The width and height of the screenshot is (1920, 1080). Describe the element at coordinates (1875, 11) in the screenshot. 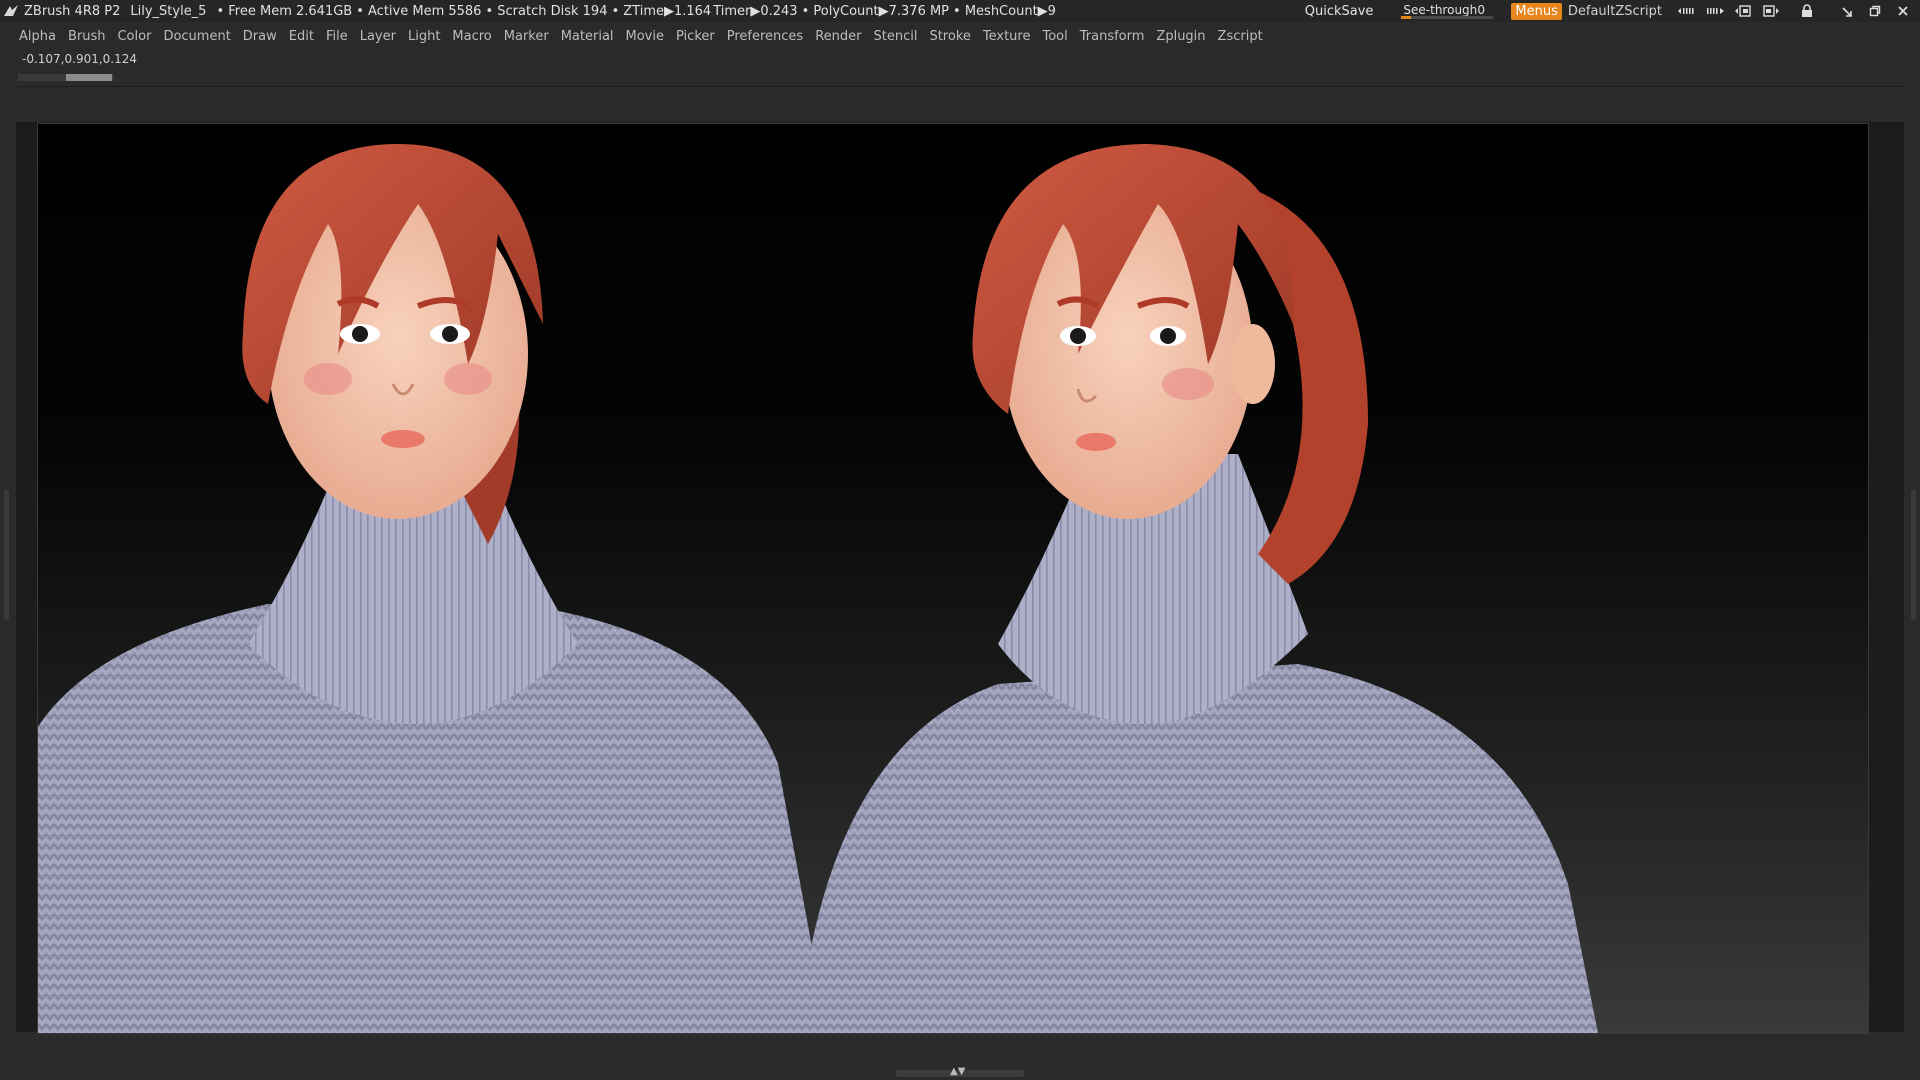

I see `restore-icon` at that location.